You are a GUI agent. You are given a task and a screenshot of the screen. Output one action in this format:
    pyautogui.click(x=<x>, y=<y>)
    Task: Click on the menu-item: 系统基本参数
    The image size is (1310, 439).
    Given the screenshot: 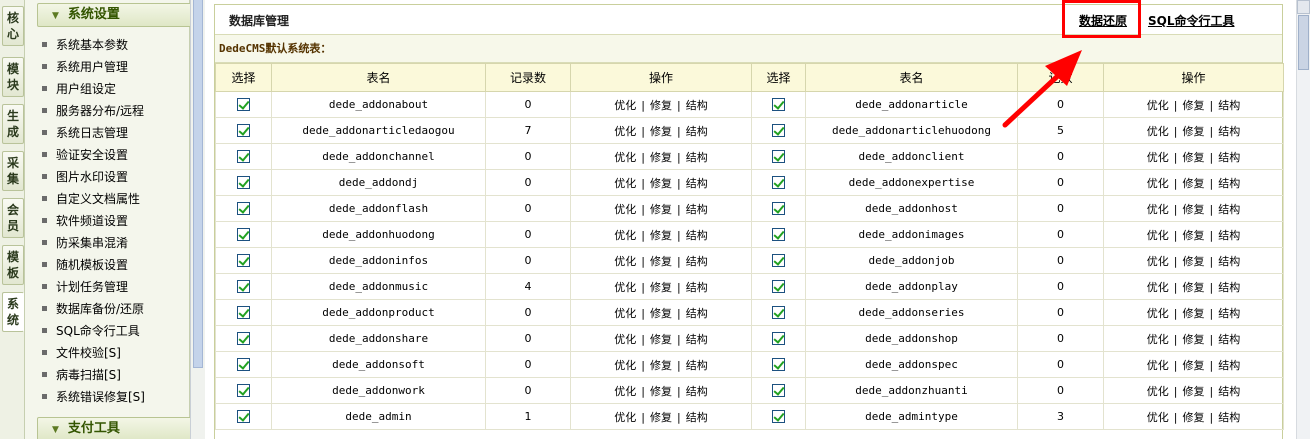 What is the action you would take?
    pyautogui.click(x=117, y=45)
    